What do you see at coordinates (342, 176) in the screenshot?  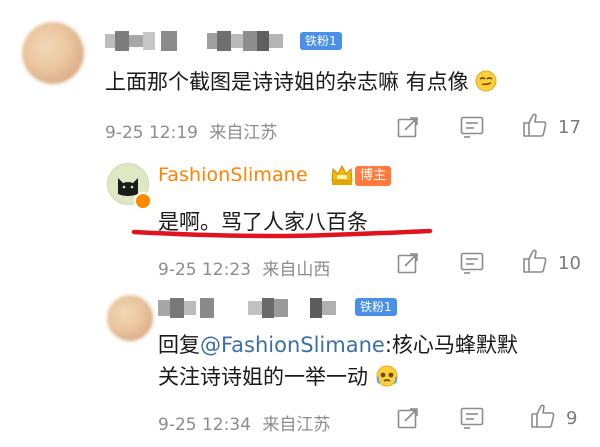 I see `crown-icon` at bounding box center [342, 176].